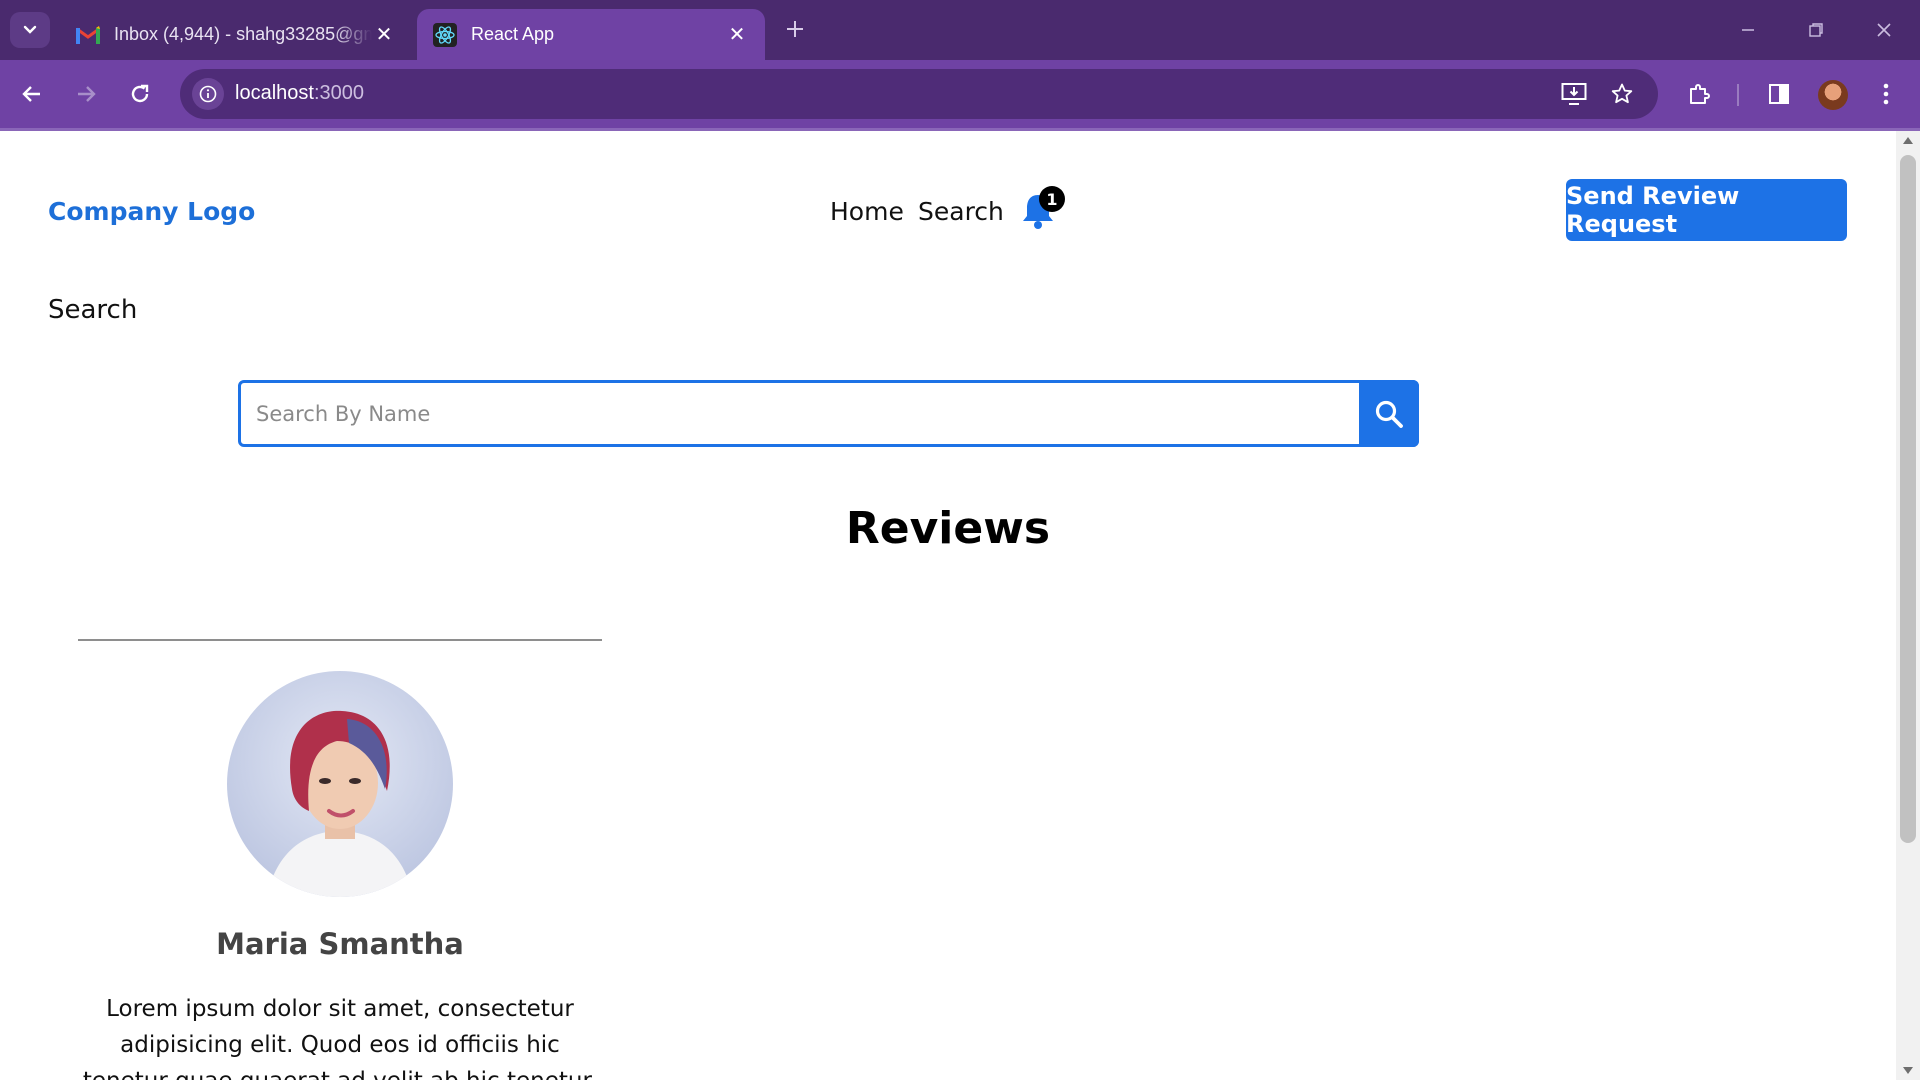 The height and width of the screenshot is (1080, 1920). I want to click on search-input, so click(799, 413).